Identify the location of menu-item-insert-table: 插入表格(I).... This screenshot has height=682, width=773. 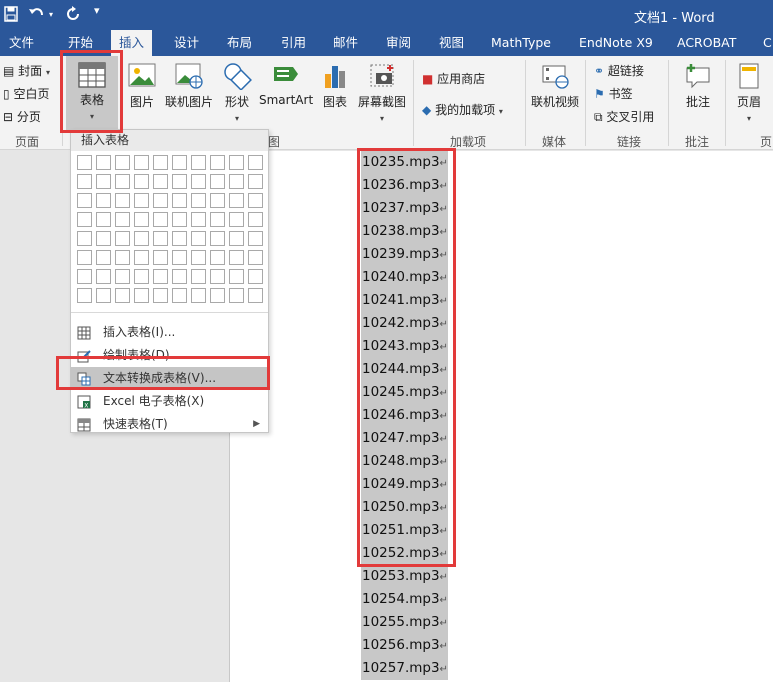
(169, 332).